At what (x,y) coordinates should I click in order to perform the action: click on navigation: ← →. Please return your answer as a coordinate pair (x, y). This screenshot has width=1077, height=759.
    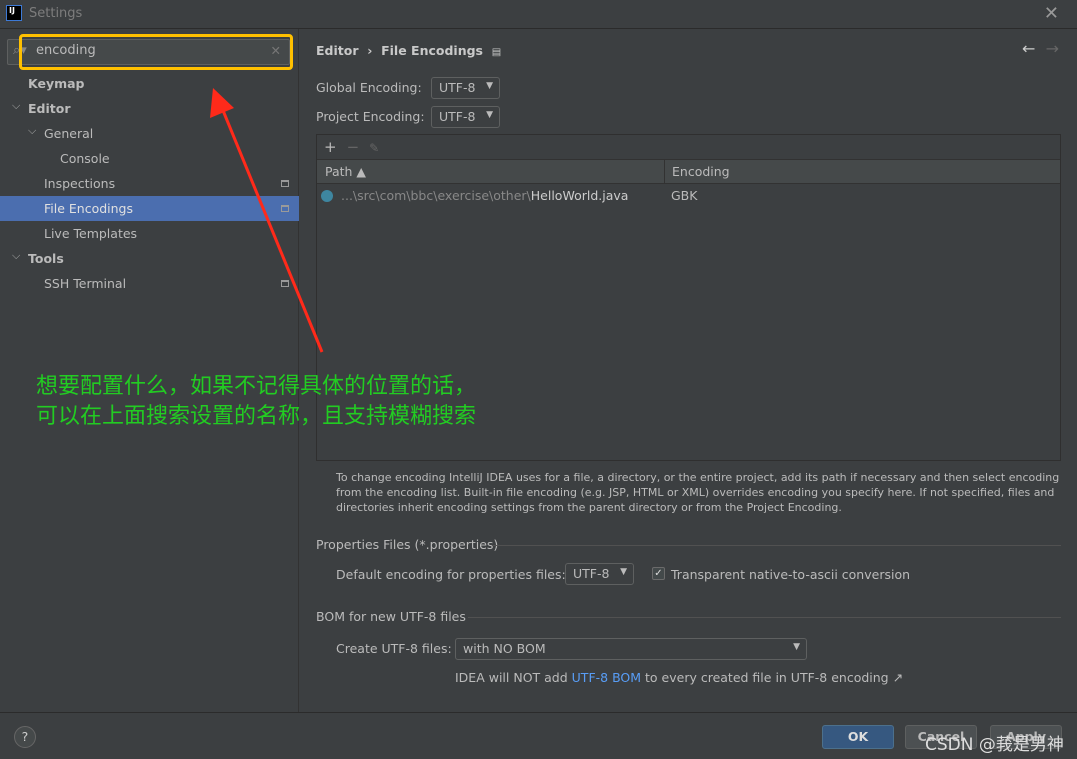
    Looking at the image, I should click on (1040, 48).